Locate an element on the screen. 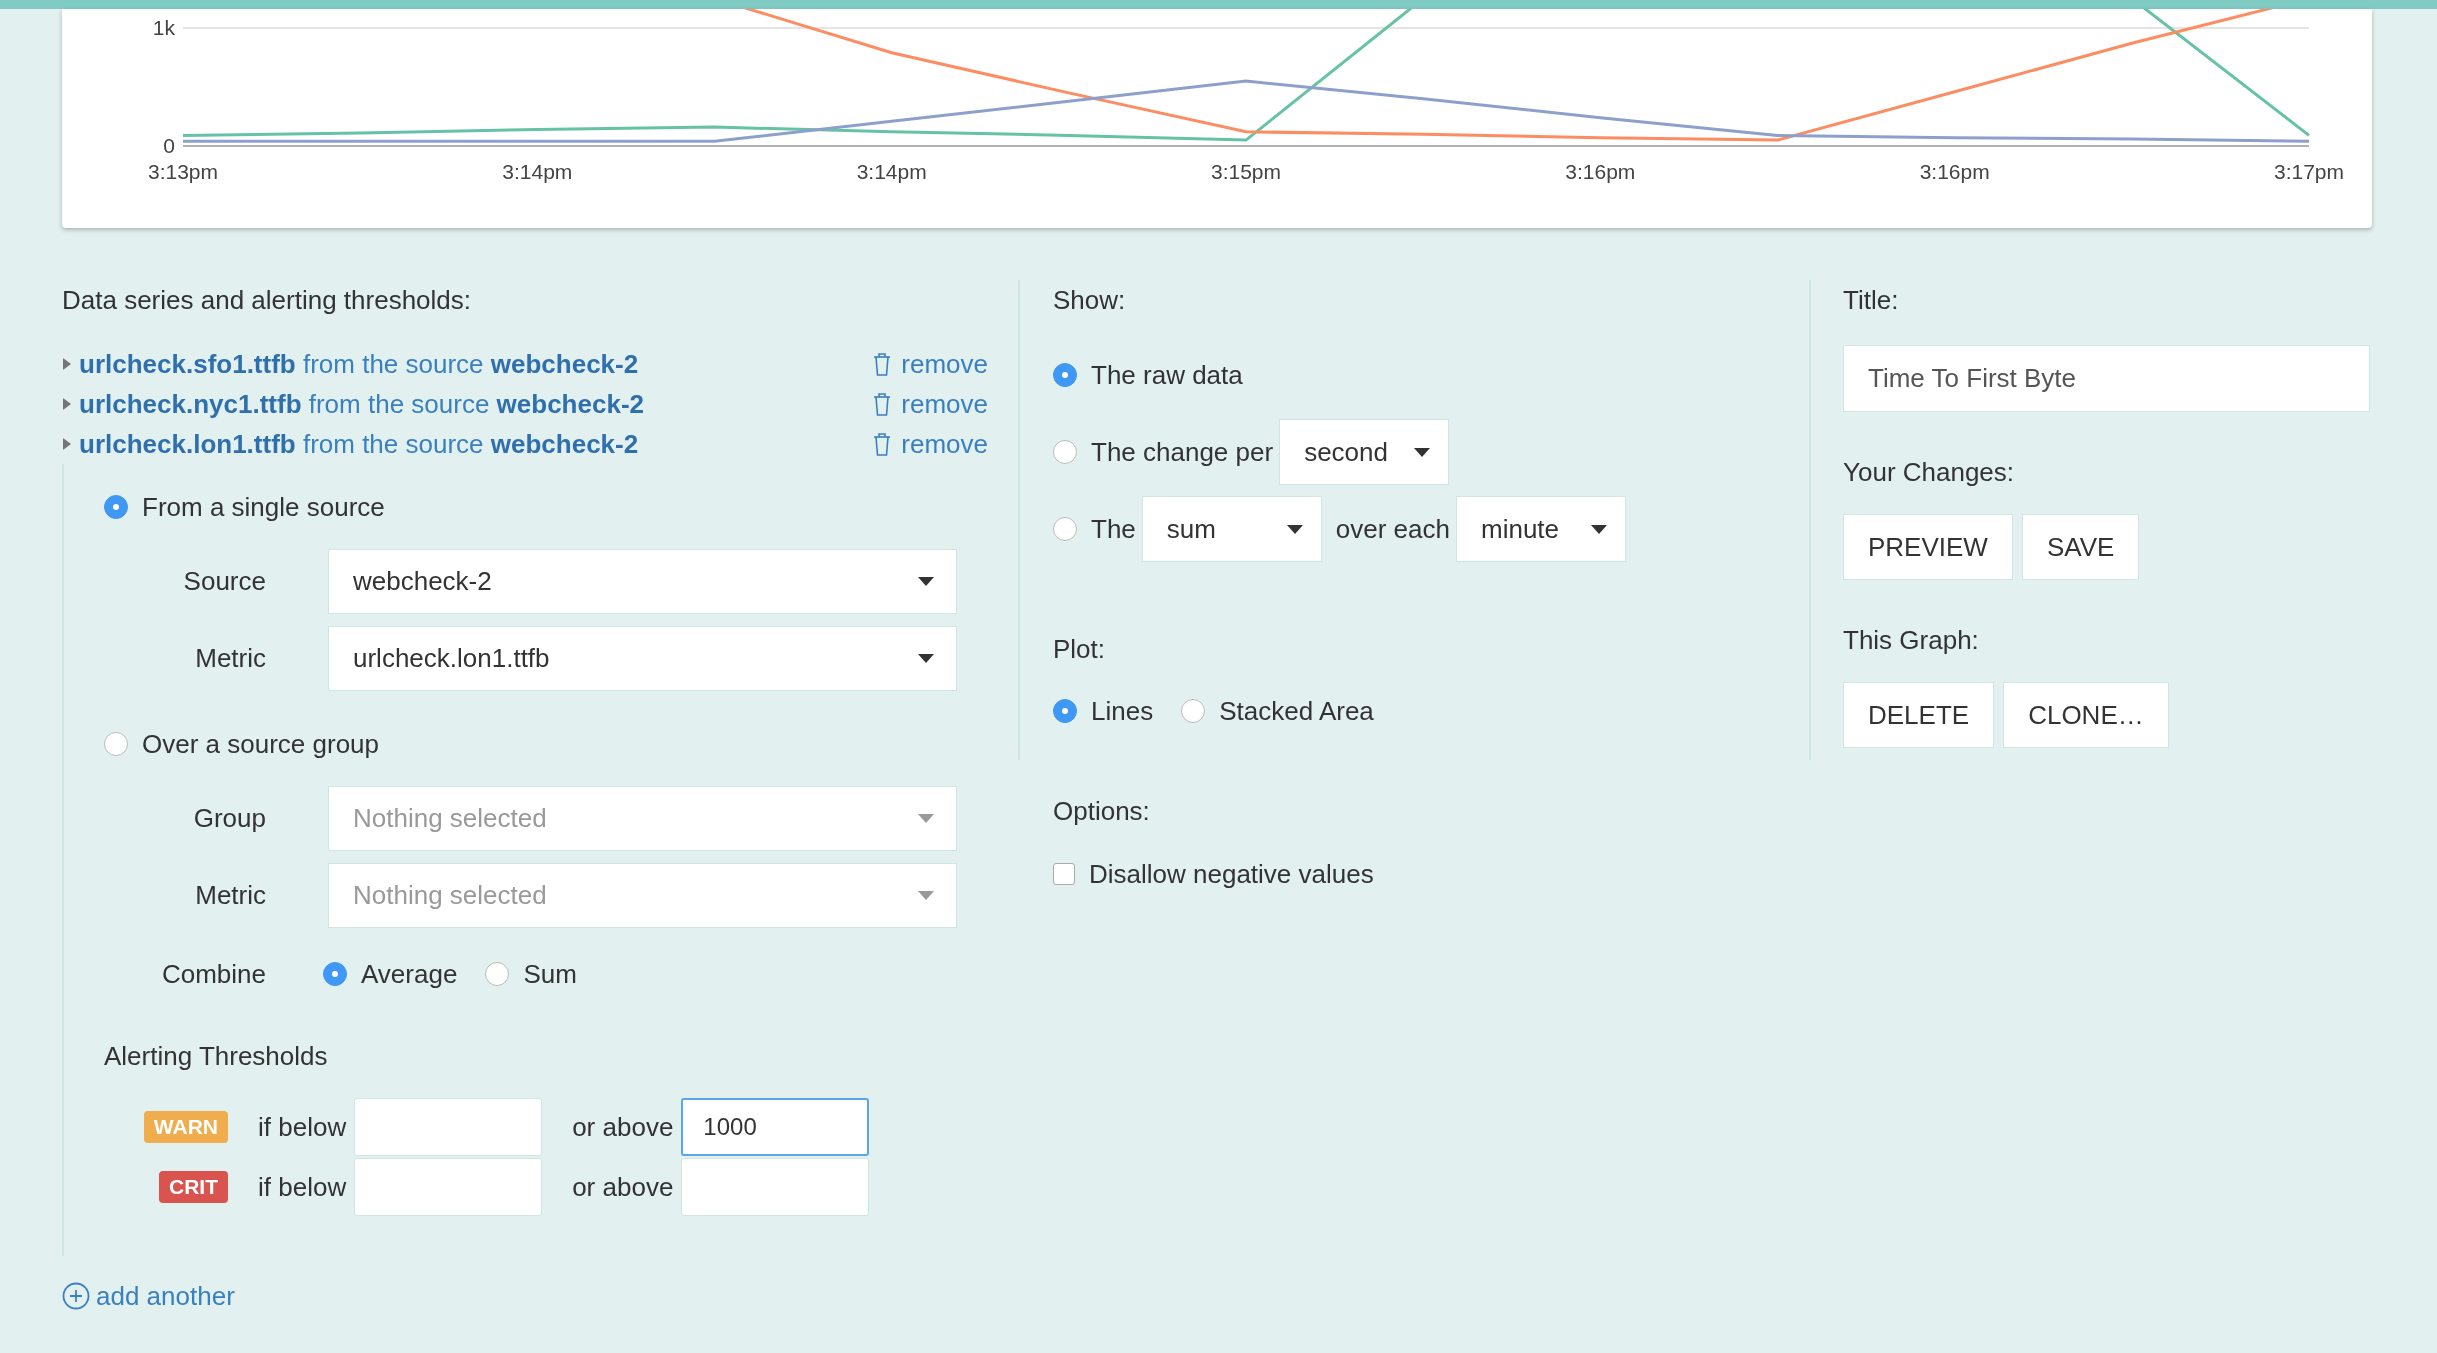 Image resolution: width=2437 pixels, height=1353 pixels. radio-label: Lines is located at coordinates (1122, 711).